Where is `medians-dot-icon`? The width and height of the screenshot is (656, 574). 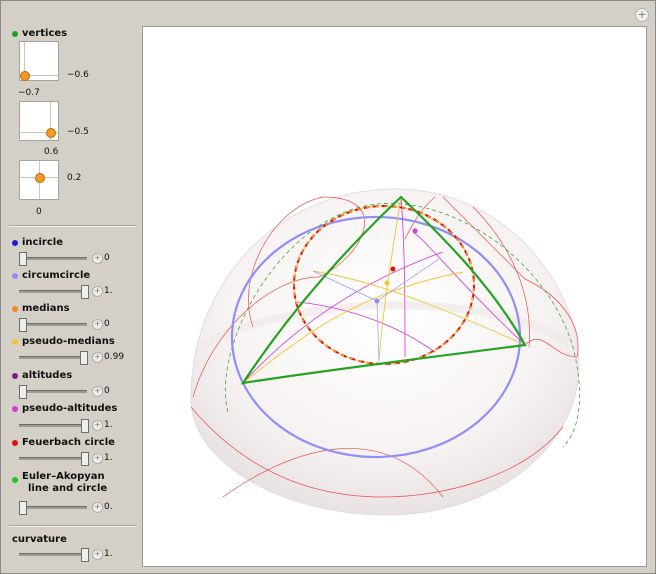
medians-dot-icon is located at coordinates (15, 309).